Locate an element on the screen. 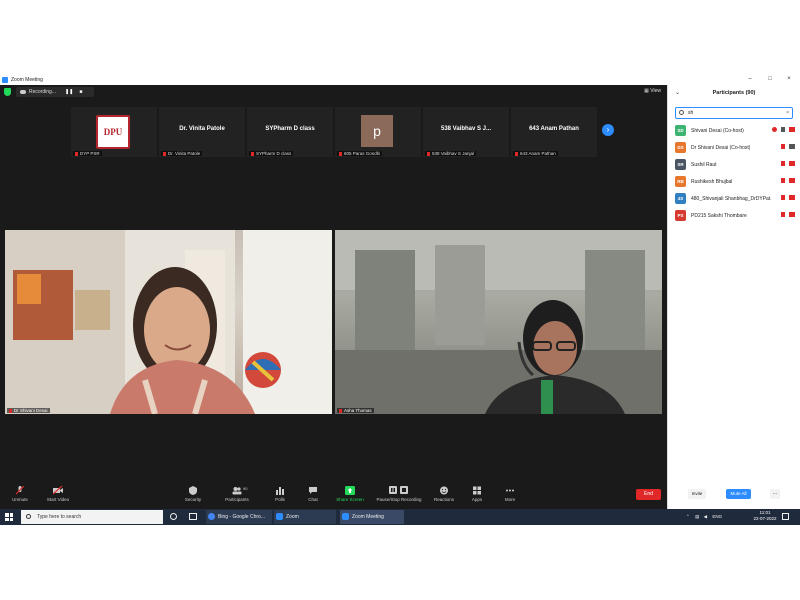 The width and height of the screenshot is (800, 600). speaker-video-scene is located at coordinates (168, 322).